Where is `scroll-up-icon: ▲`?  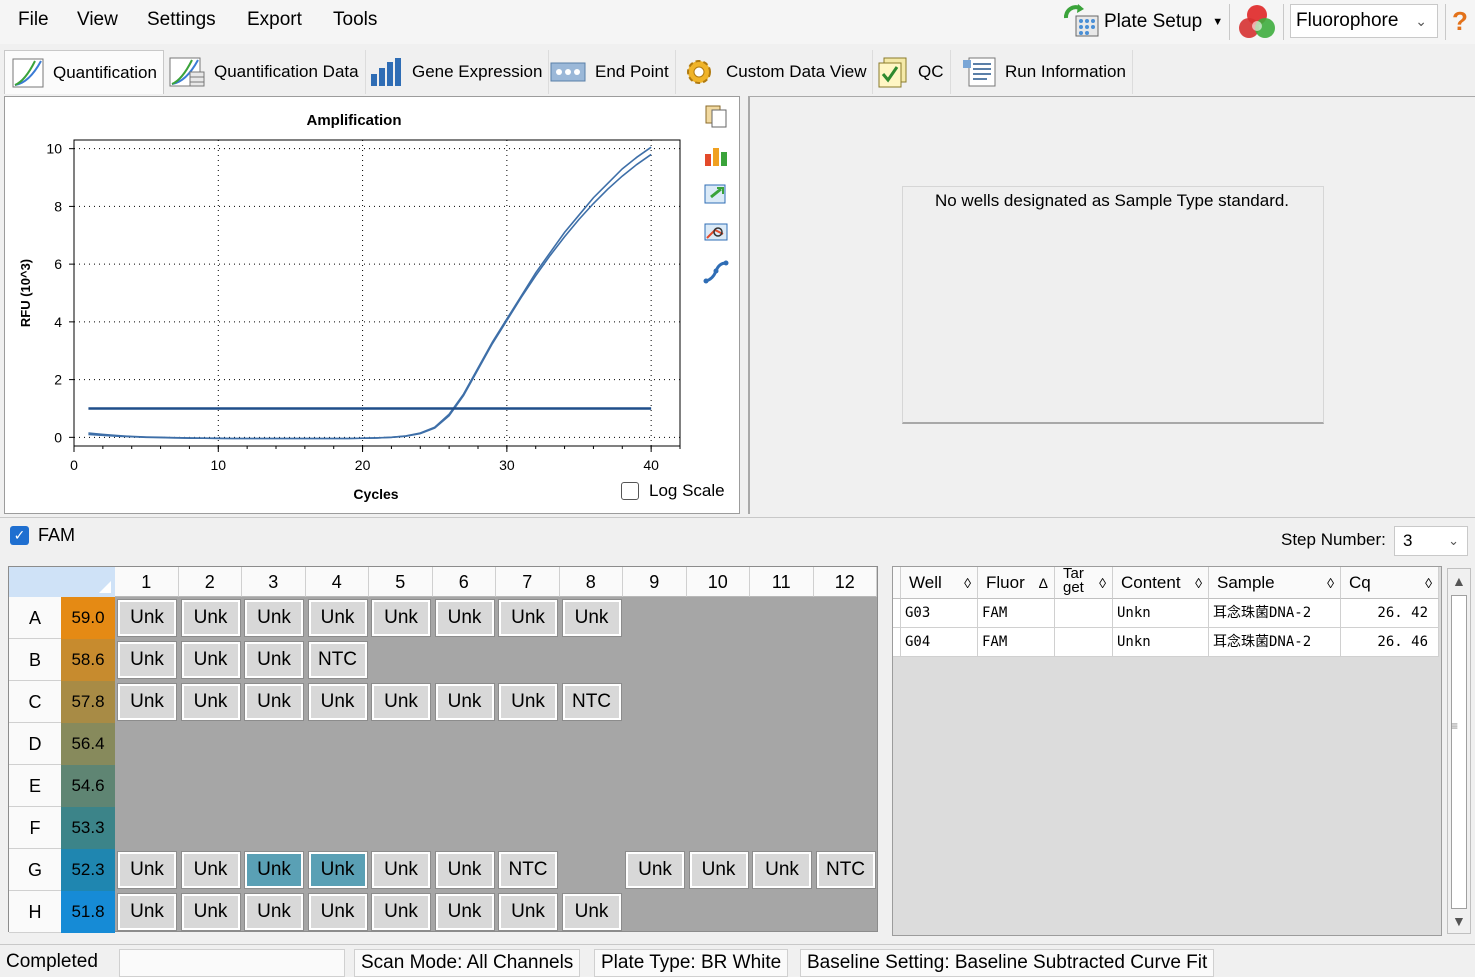
scroll-up-icon: ▲ is located at coordinates (1459, 581).